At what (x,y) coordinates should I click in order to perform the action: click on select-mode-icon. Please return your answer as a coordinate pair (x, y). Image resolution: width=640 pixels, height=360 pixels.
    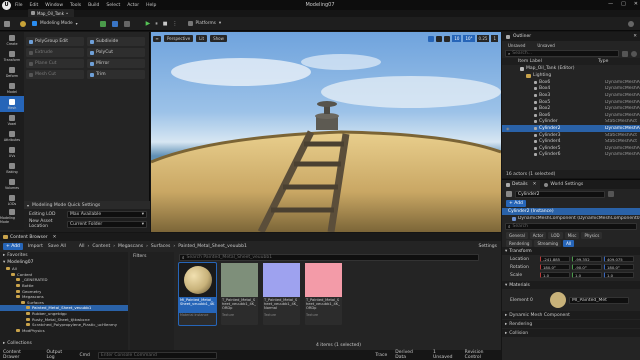
    Looking at the image, I should click on (23, 23).